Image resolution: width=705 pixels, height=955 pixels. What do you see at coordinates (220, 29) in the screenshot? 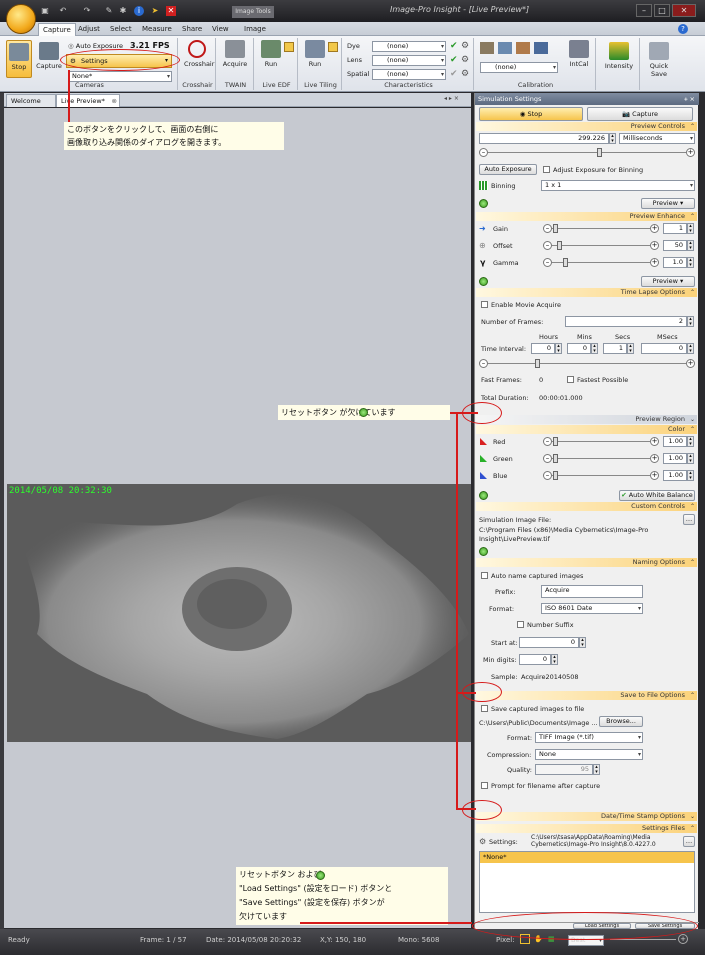
I see `tab-view: View` at bounding box center [220, 29].